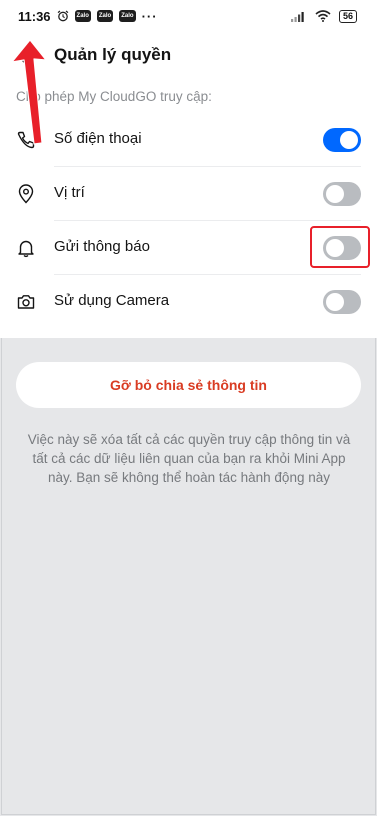  I want to click on permission-row-notifications: Gửi thông báo, so click(188, 248).